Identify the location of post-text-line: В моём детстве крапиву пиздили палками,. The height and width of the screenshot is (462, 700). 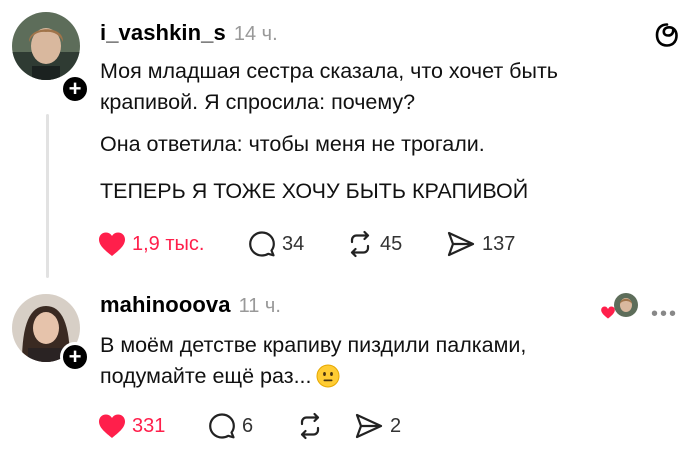
(313, 345).